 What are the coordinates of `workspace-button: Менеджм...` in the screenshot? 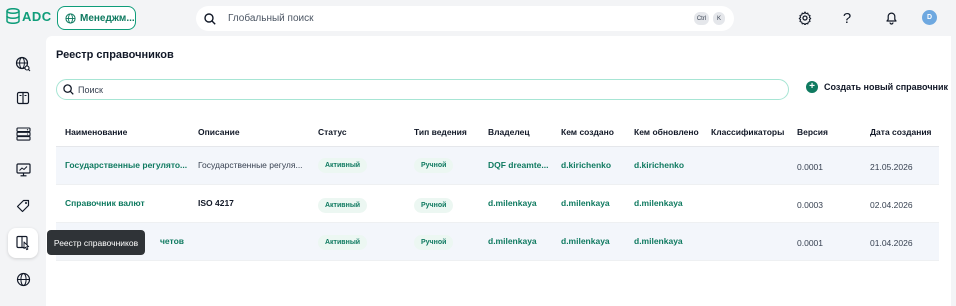 It's located at (96, 18).